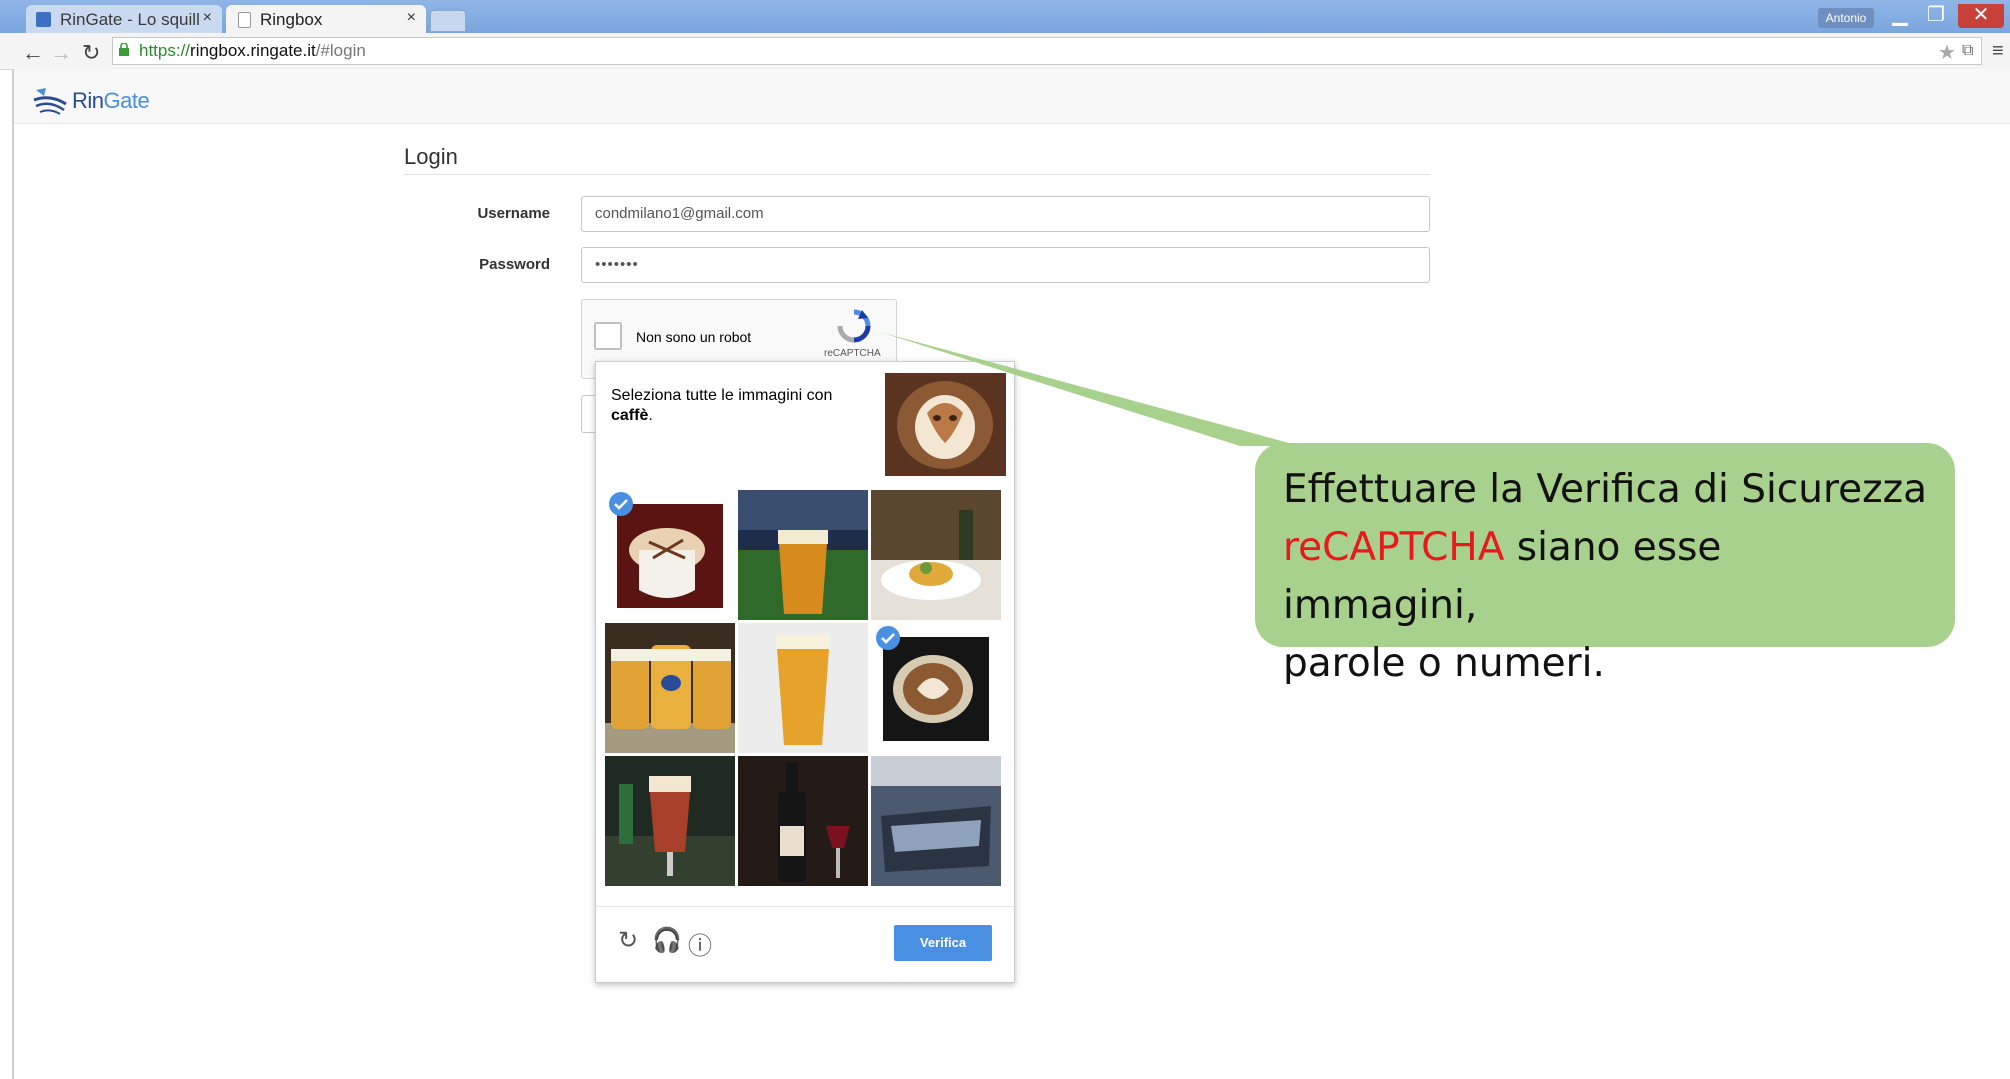 This screenshot has width=2010, height=1079. I want to click on verify-button: Verifica, so click(943, 943).